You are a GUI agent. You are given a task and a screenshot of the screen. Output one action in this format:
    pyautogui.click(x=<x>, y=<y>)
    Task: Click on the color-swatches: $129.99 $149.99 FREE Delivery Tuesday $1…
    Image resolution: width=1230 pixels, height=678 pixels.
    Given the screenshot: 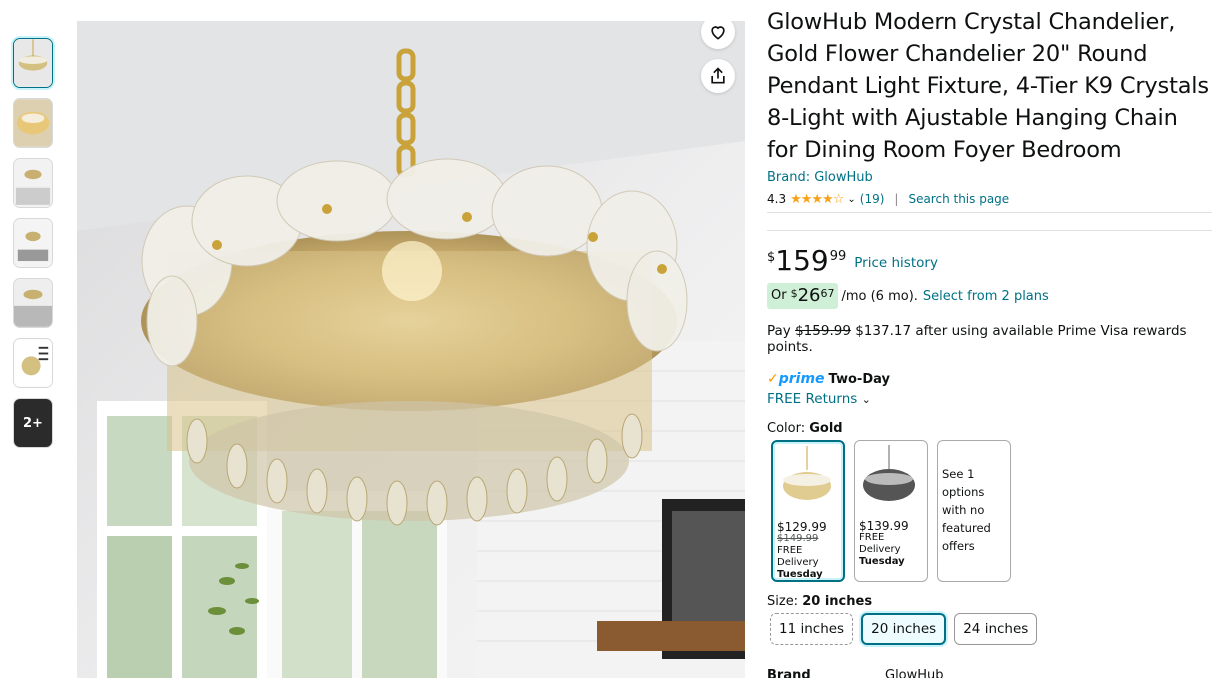 What is the action you would take?
    pyautogui.click(x=991, y=511)
    